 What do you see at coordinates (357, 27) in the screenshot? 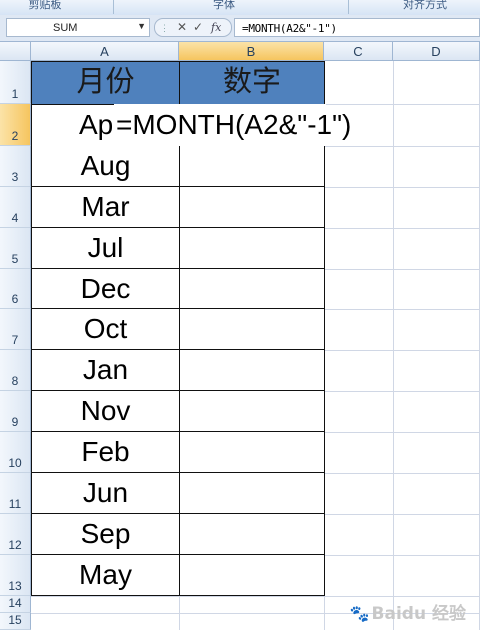
I see `formula-input: =MONTH(A2&"-1")` at bounding box center [357, 27].